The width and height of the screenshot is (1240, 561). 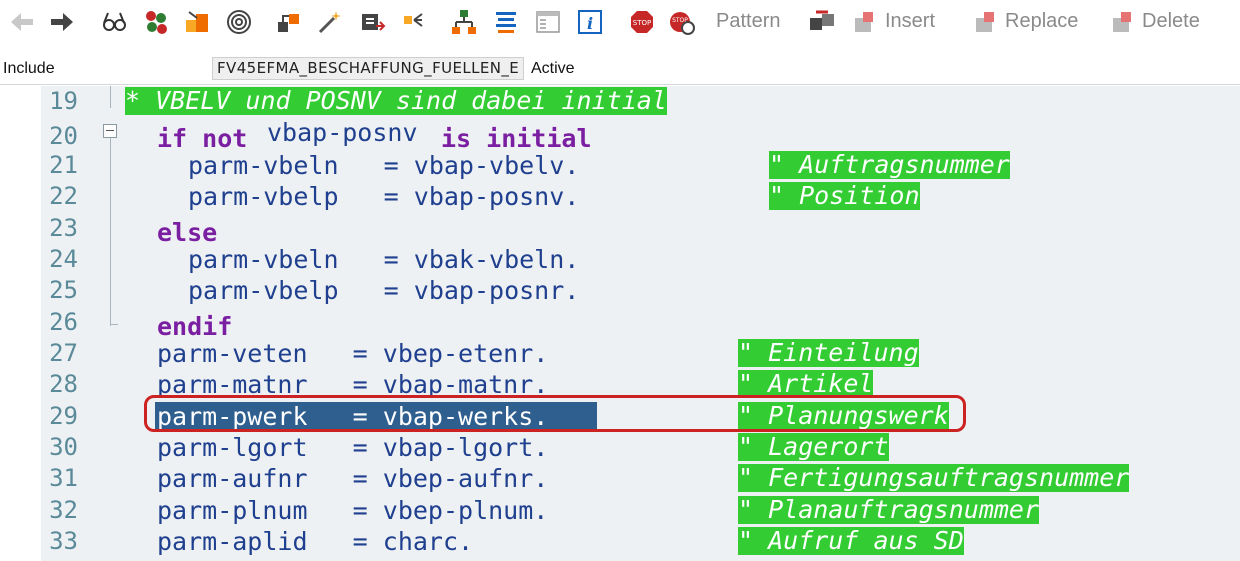 I want to click on code-line: 30 parm-lgort = vbap-lgort. " Lagerort, so click(x=620, y=447).